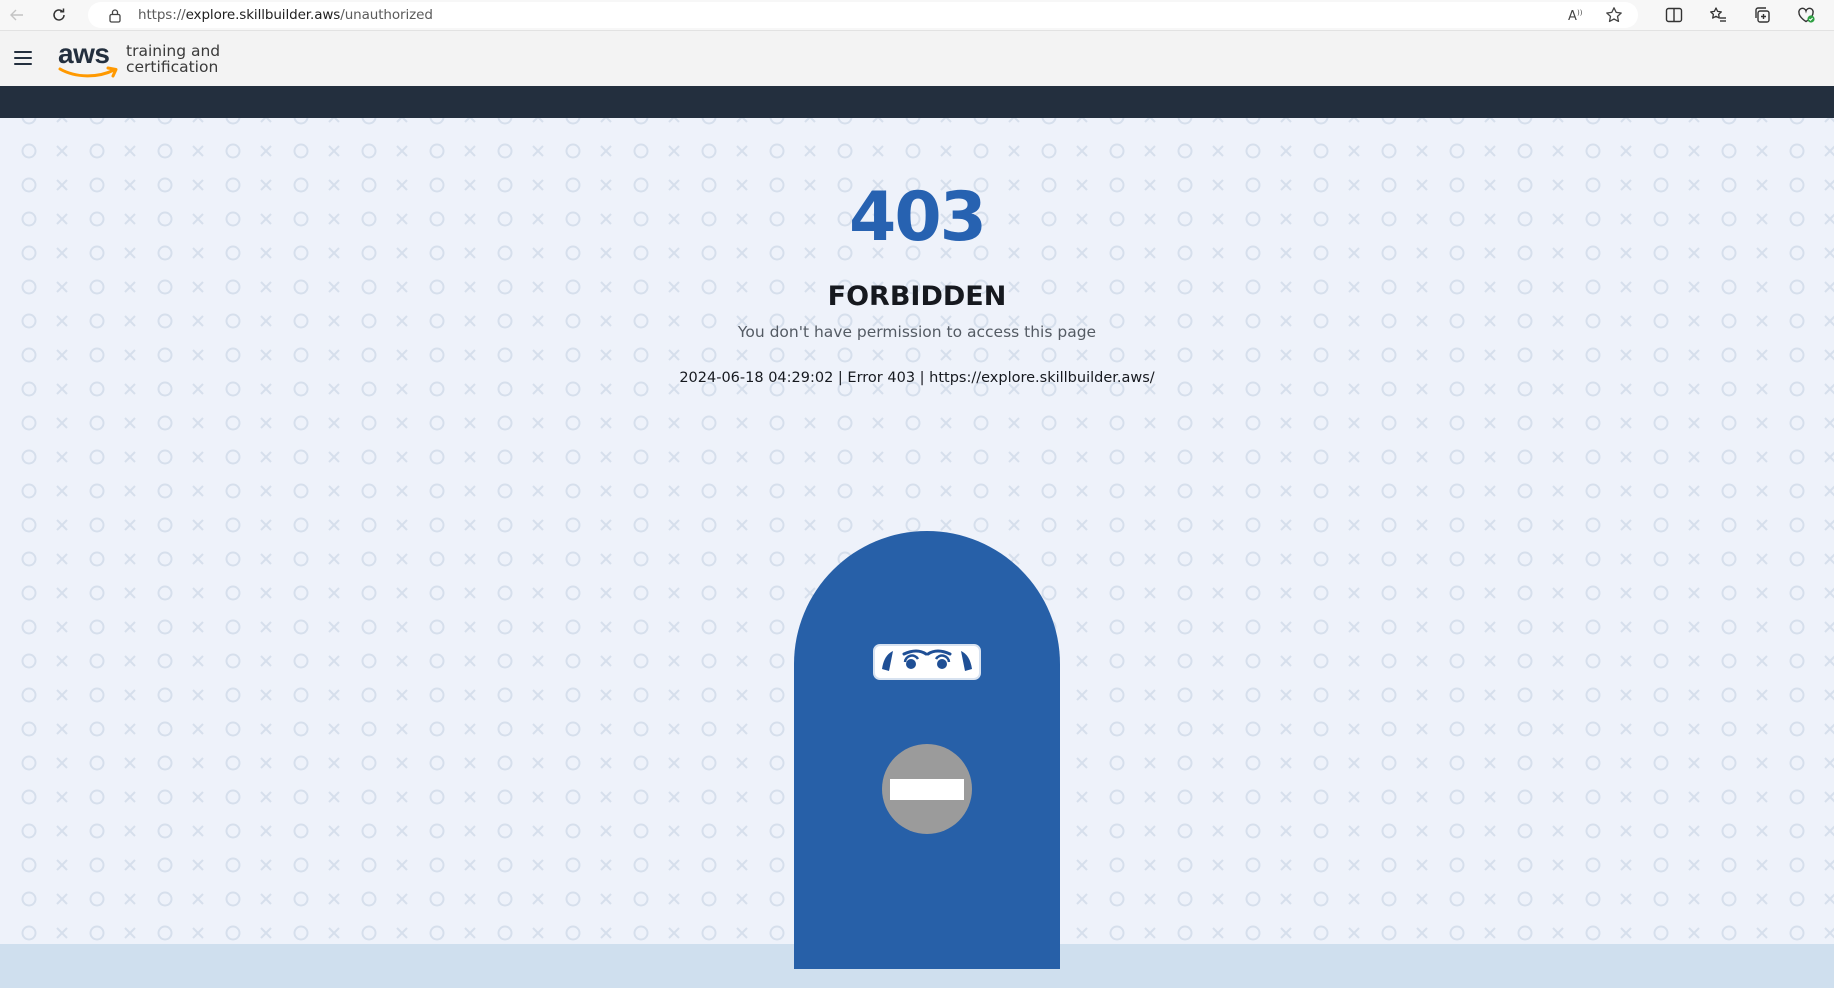 The width and height of the screenshot is (1834, 988). Describe the element at coordinates (1718, 15) in the screenshot. I see `favorites-icon` at that location.